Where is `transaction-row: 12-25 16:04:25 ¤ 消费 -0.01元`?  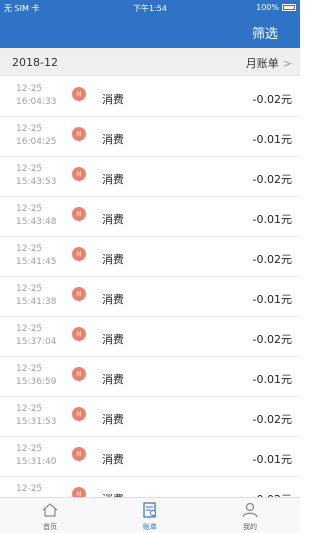 transaction-row: 12-25 16:04:25 ¤ 消费 -0.01元 is located at coordinates (150, 137).